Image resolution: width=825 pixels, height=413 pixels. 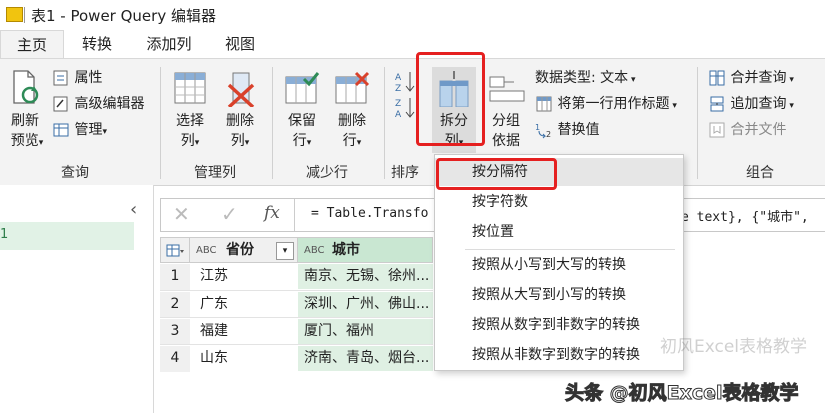 What do you see at coordinates (123, 16) in the screenshot?
I see `window-title: 表1 - Power Query 编辑器` at bounding box center [123, 16].